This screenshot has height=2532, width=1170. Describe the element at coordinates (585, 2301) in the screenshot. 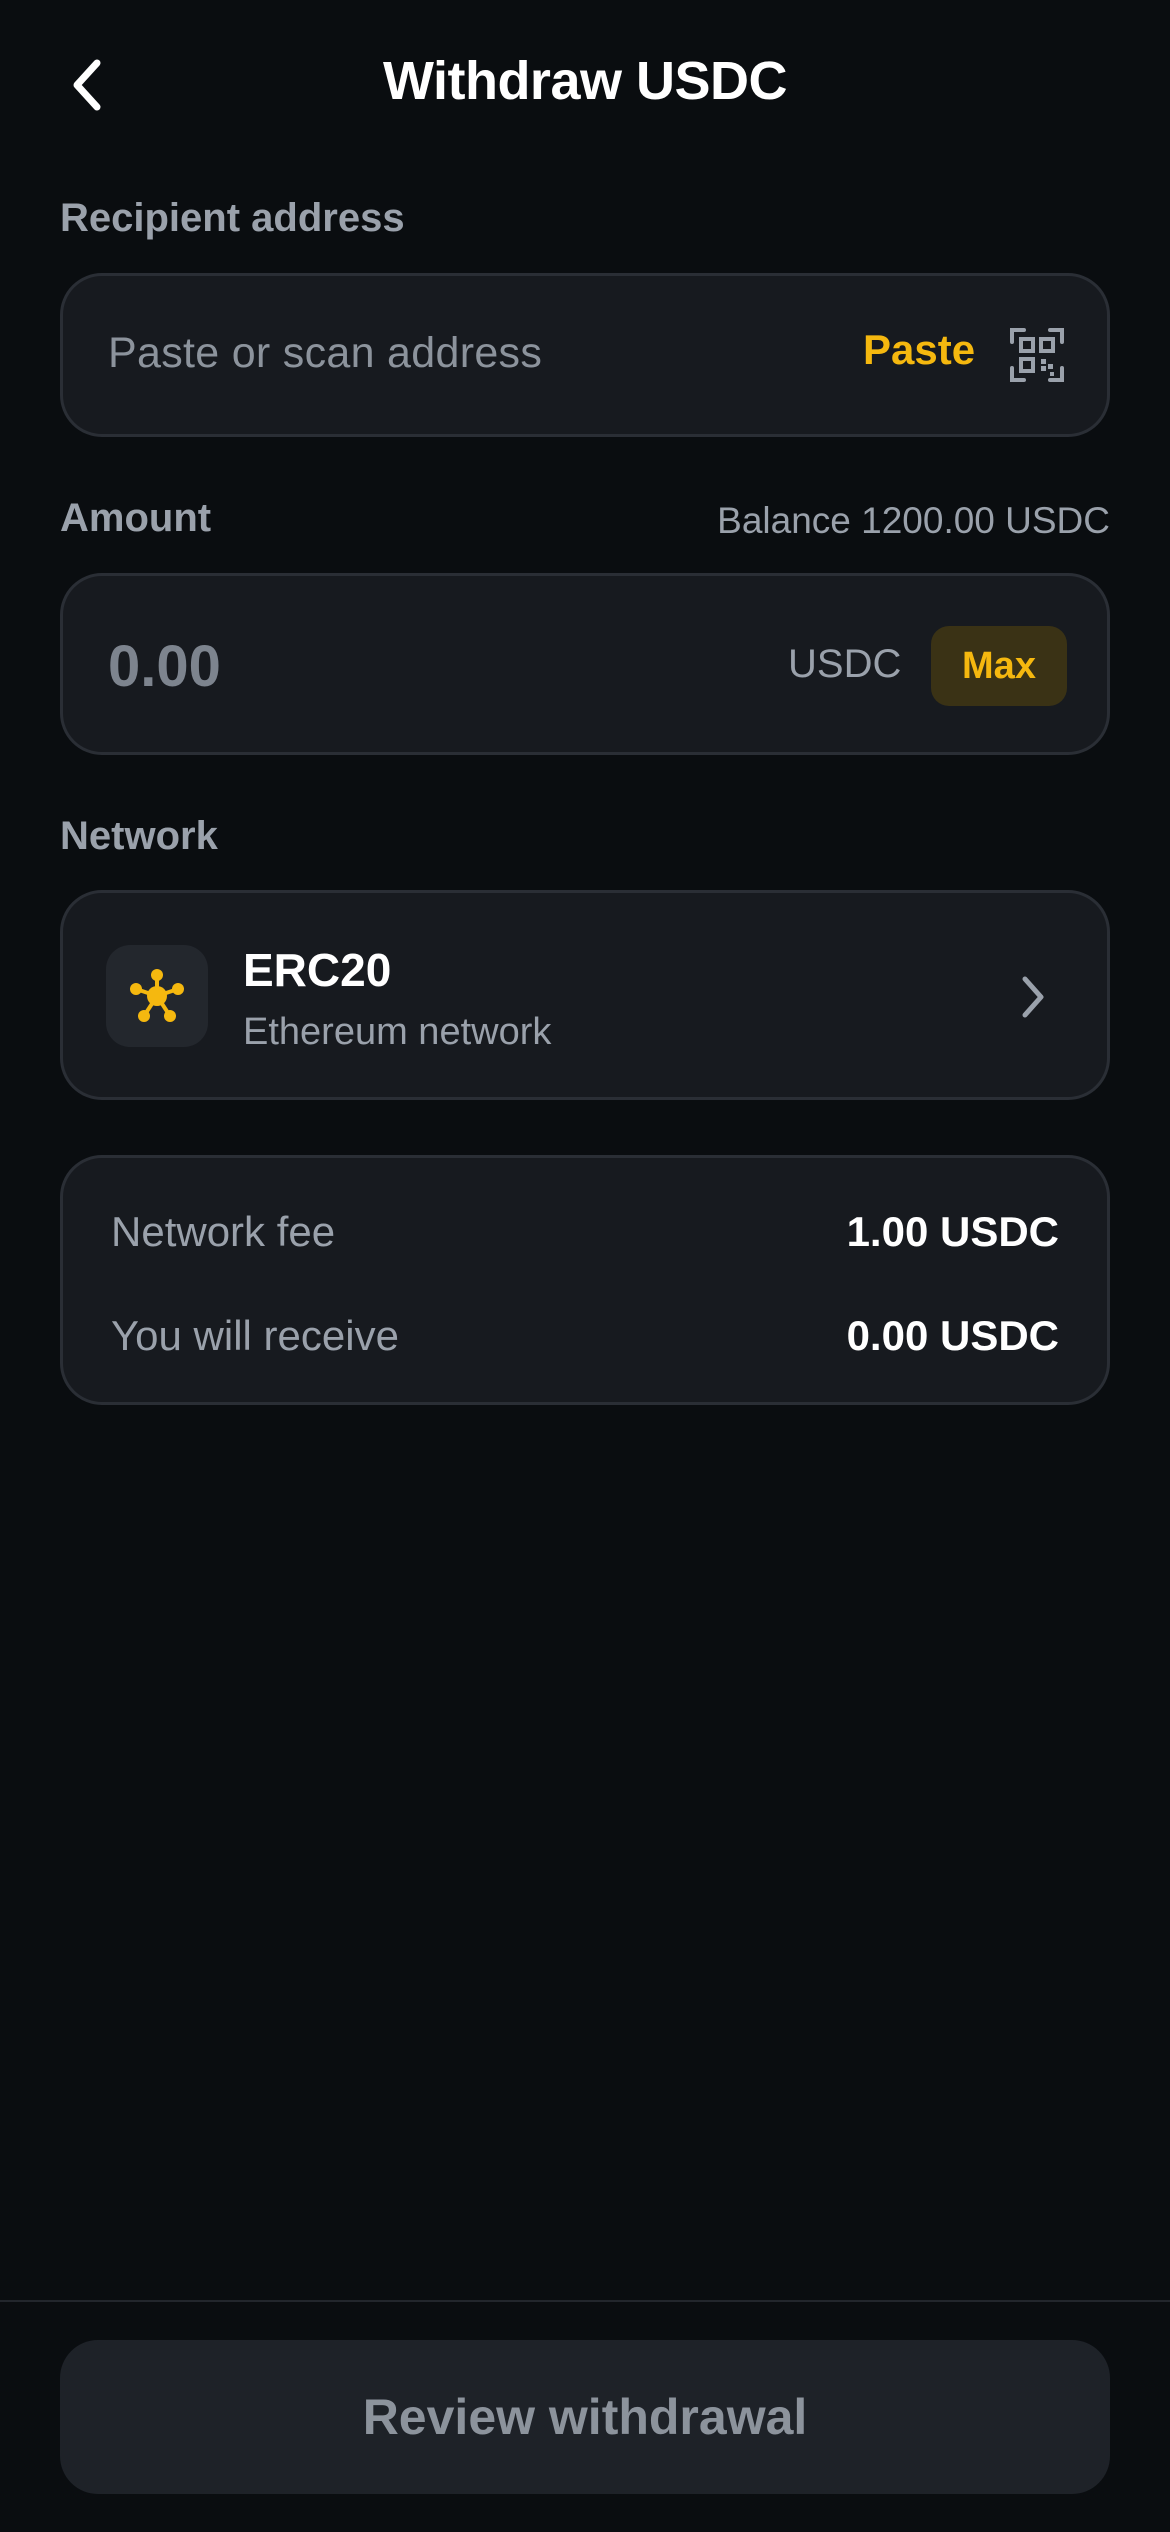

I see `bottom-divider` at that location.